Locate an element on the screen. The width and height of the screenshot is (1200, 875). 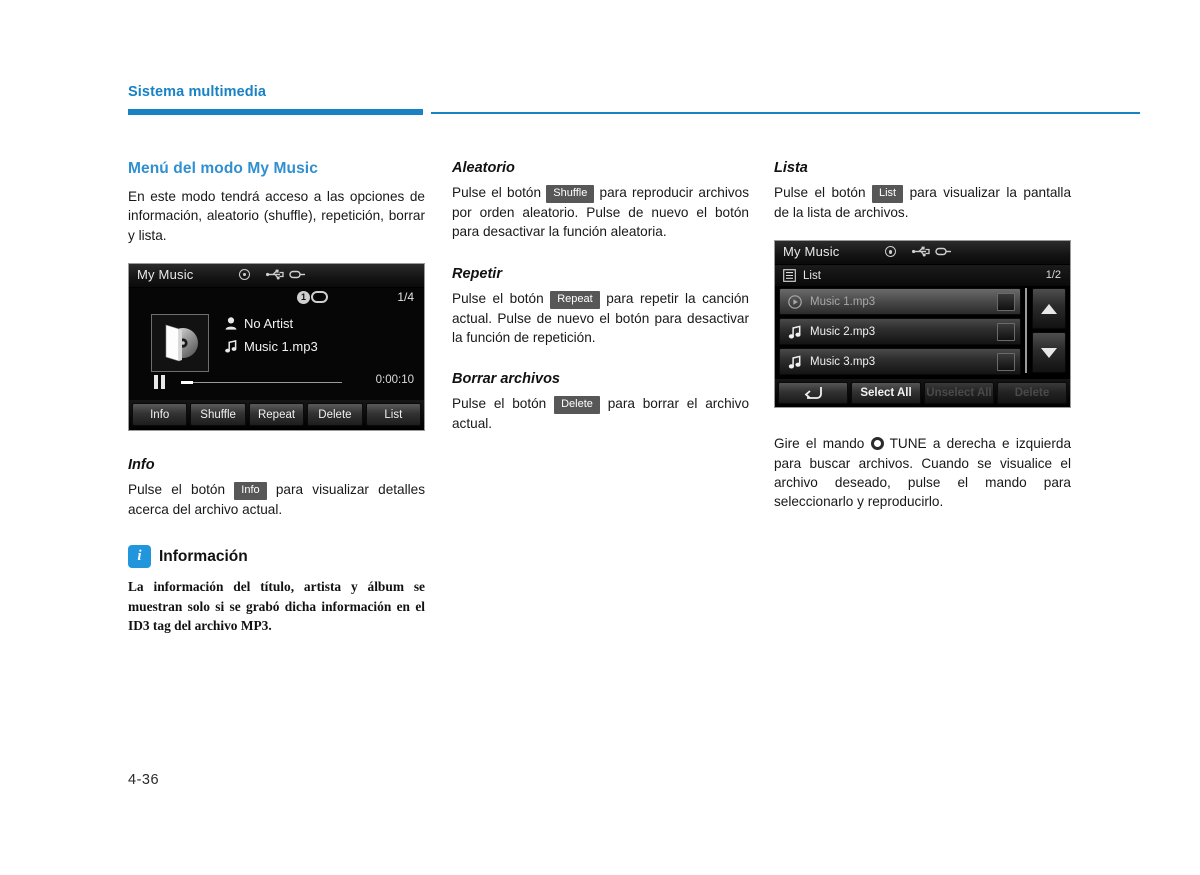
tune-text-before: Gire el mando is located at coordinates (819, 444).